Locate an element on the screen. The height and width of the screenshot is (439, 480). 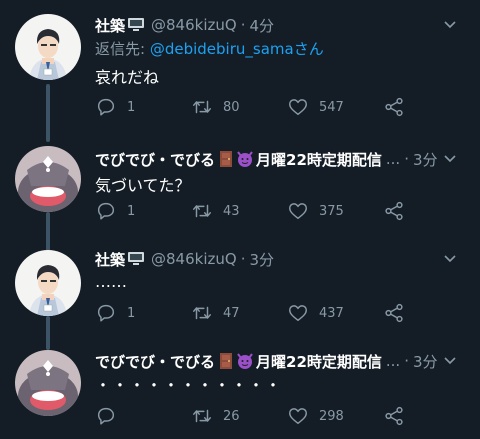
like-count: 547 is located at coordinates (331, 107).